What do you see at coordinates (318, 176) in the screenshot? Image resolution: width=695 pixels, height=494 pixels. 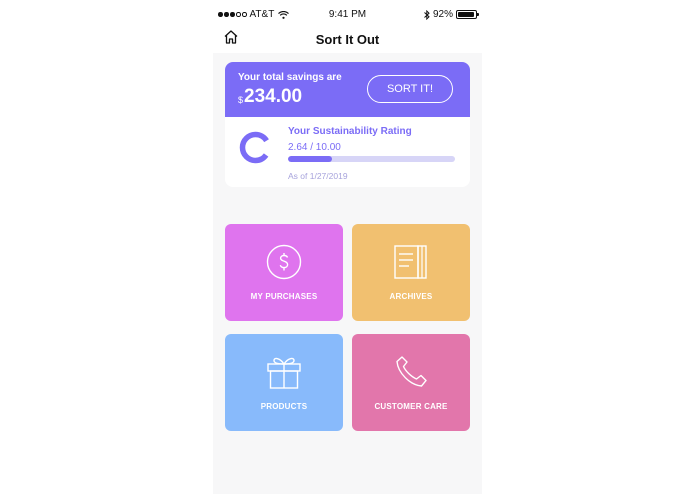 I see `rating-date: As of 1/27/2019` at bounding box center [318, 176].